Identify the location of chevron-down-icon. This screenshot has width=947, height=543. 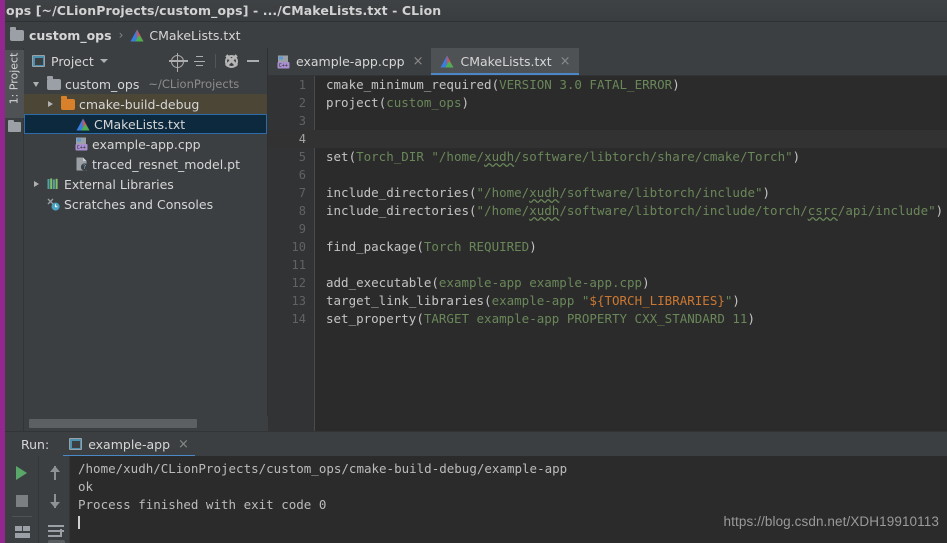
(103, 61).